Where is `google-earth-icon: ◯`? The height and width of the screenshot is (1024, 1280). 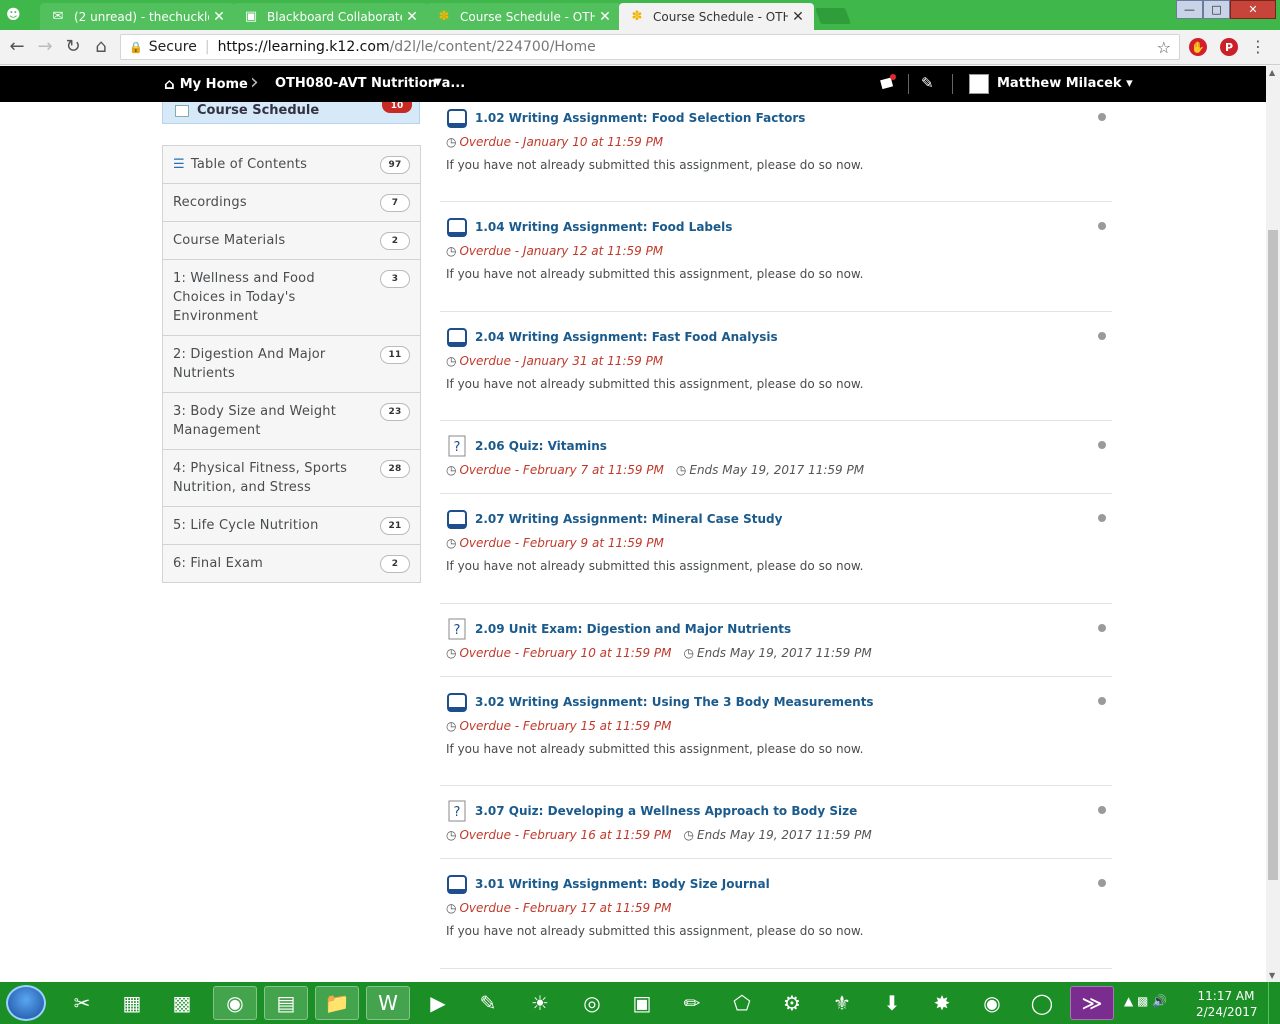
google-earth-icon: ◯ is located at coordinates (1042, 1003).